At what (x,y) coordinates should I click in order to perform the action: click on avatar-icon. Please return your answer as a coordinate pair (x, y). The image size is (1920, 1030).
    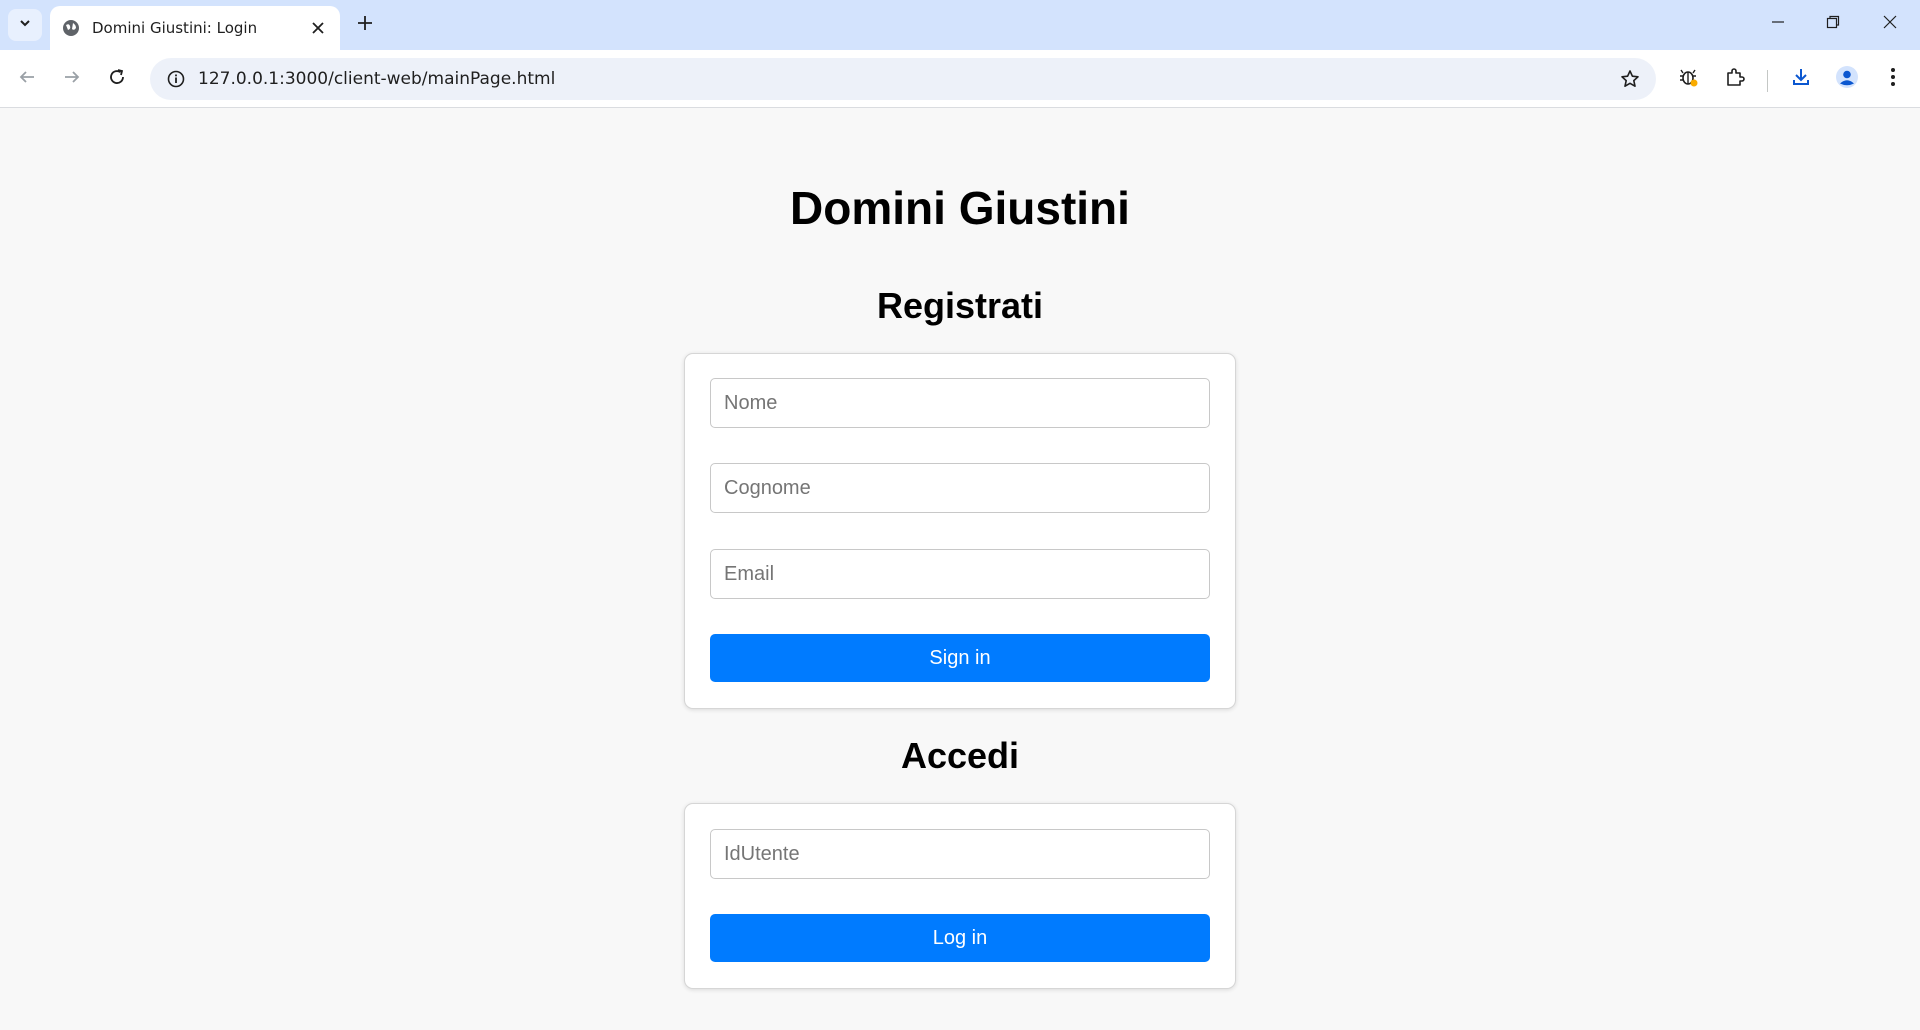
    Looking at the image, I should click on (1847, 79).